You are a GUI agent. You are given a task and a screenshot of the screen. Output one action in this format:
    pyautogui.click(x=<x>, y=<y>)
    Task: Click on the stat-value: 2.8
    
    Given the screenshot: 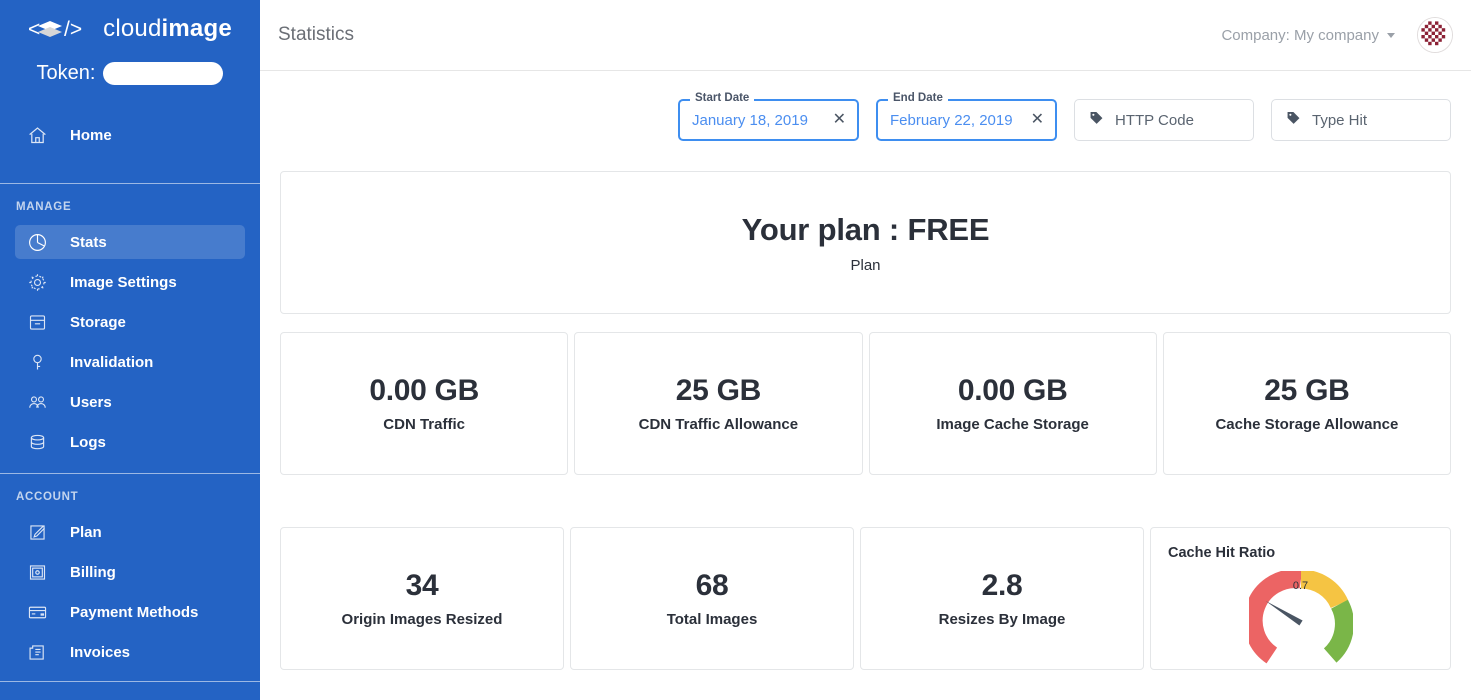 What is the action you would take?
    pyautogui.click(x=1002, y=585)
    